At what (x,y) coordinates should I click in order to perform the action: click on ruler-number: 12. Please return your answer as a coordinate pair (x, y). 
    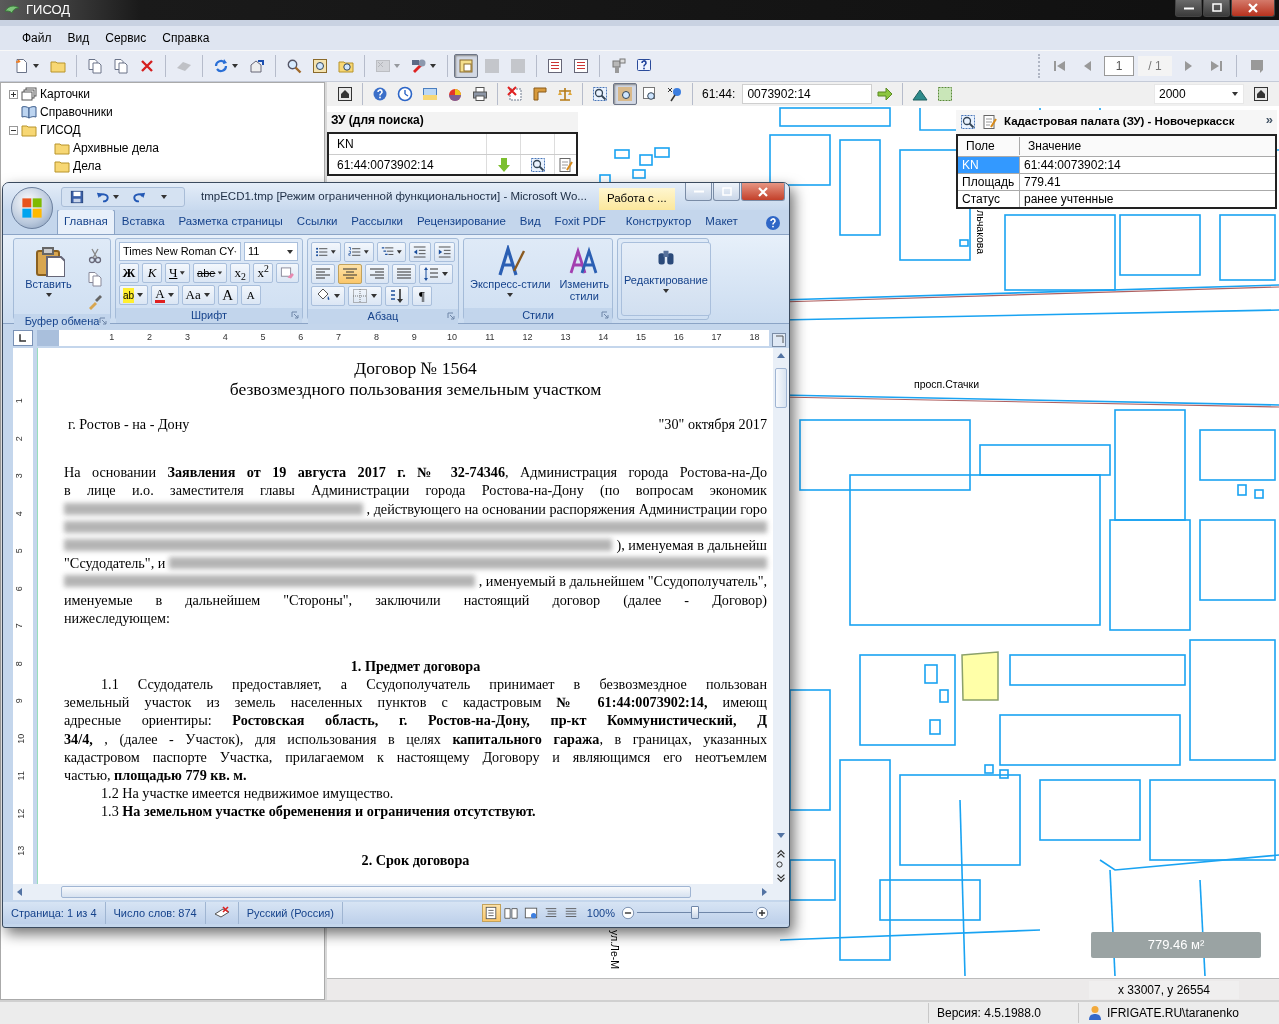
    Looking at the image, I should click on (527, 337).